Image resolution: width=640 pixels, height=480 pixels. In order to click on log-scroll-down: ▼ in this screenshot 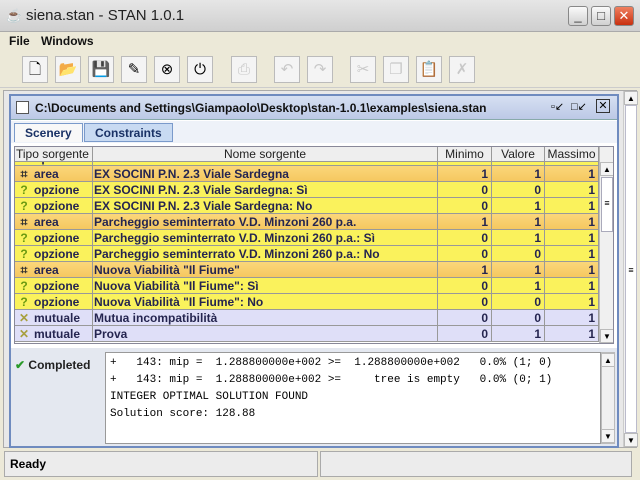, I will do `click(608, 436)`.